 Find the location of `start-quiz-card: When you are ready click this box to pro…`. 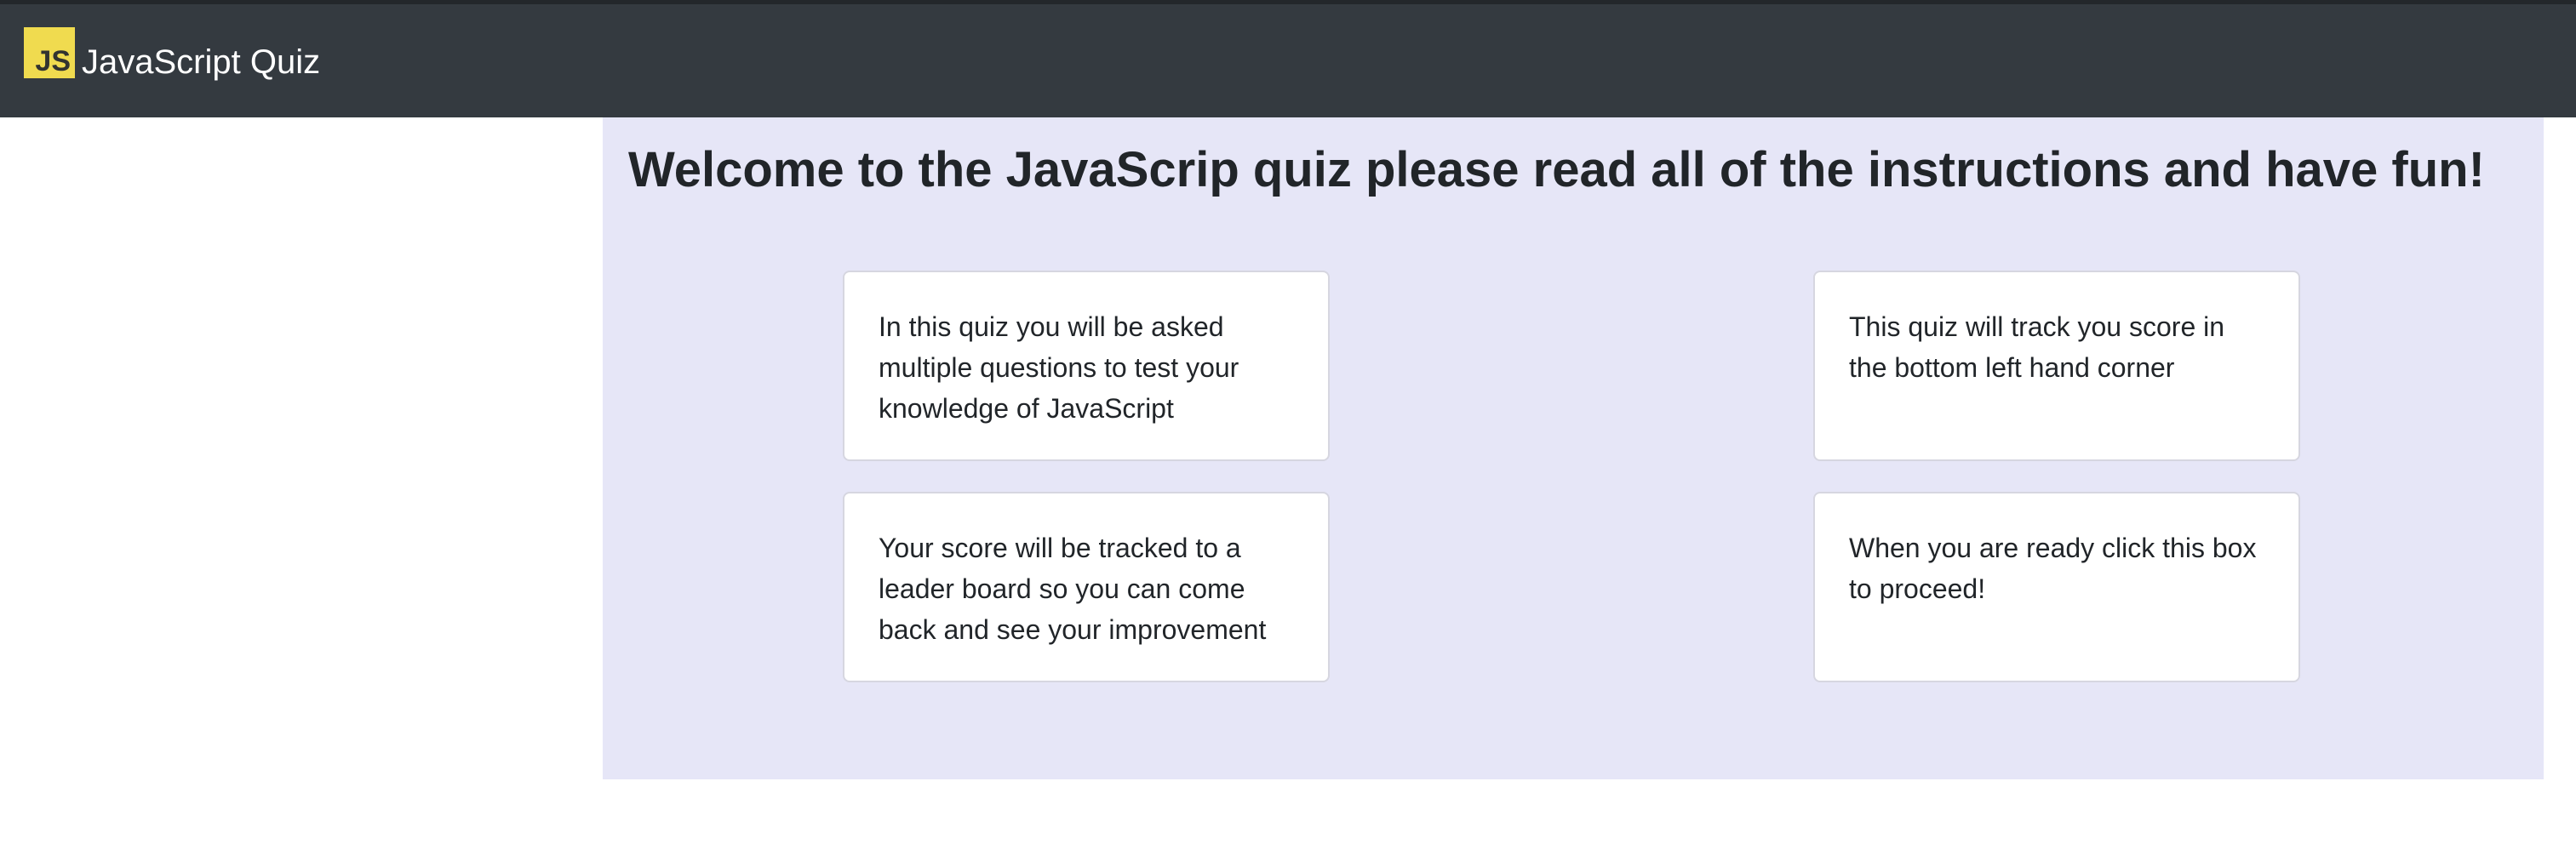

start-quiz-card: When you are ready click this box to pro… is located at coordinates (2056, 587).